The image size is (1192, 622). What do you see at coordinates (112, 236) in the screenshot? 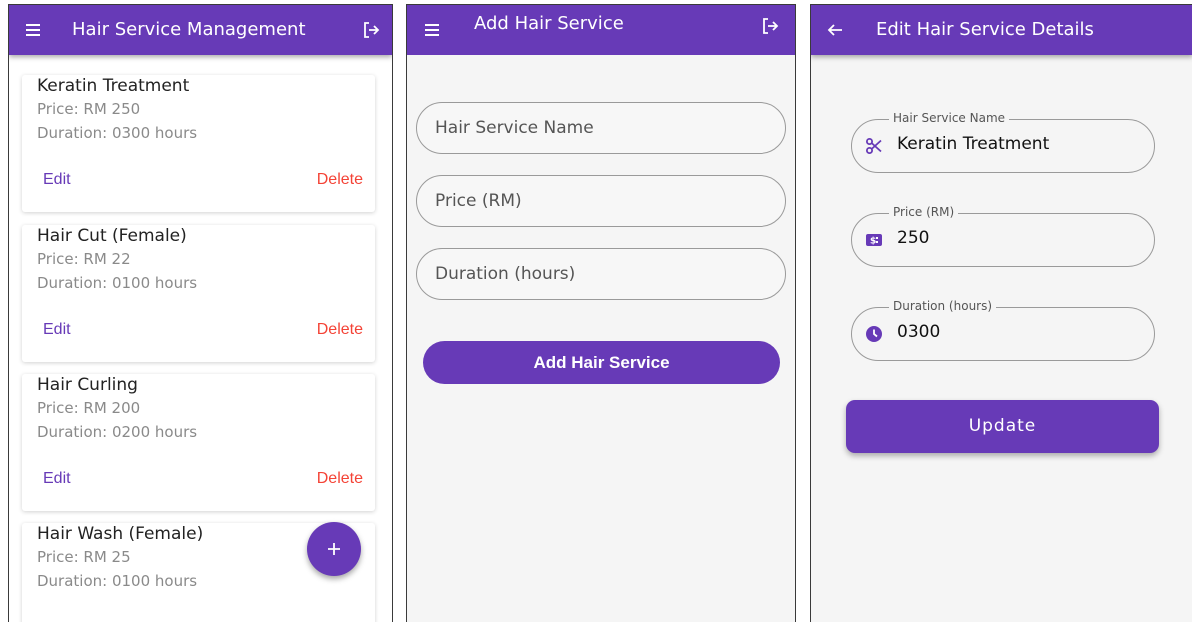
I see `service-name: Hair Cut (Female)` at bounding box center [112, 236].